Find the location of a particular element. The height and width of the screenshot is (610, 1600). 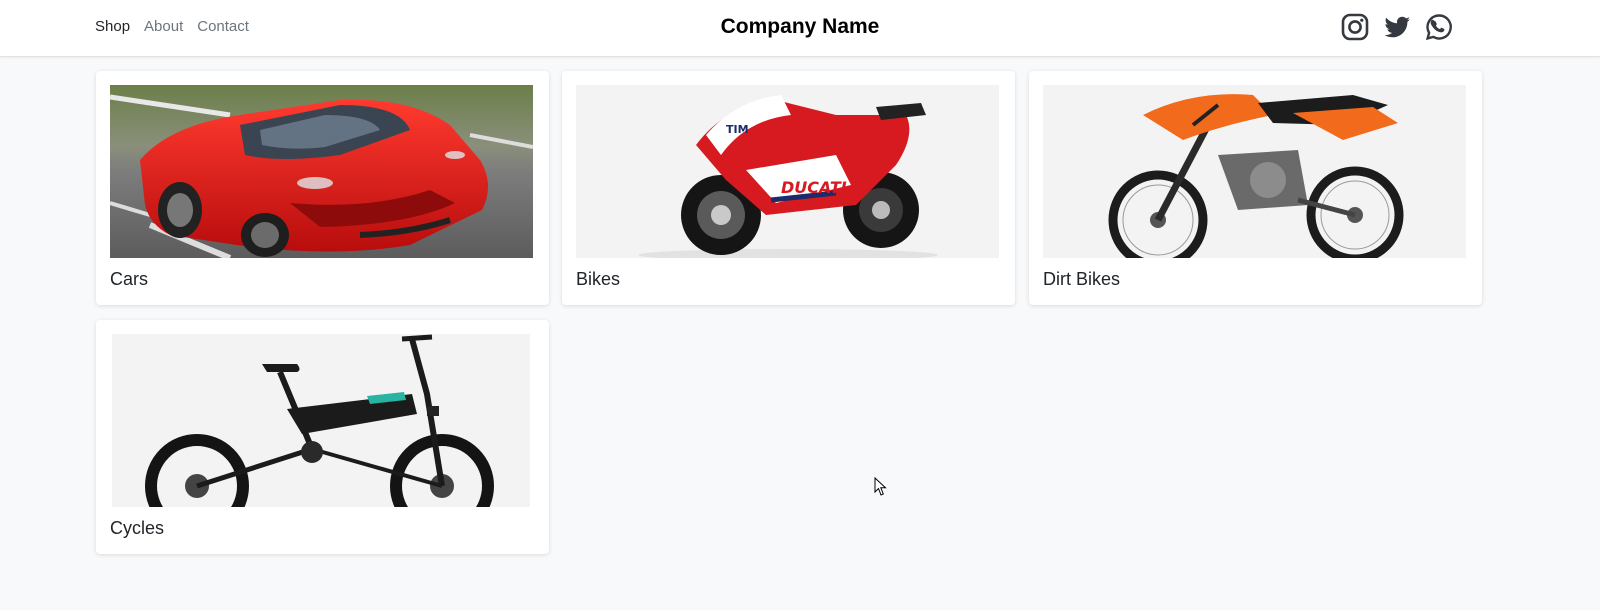

cycles-image is located at coordinates (321, 420).